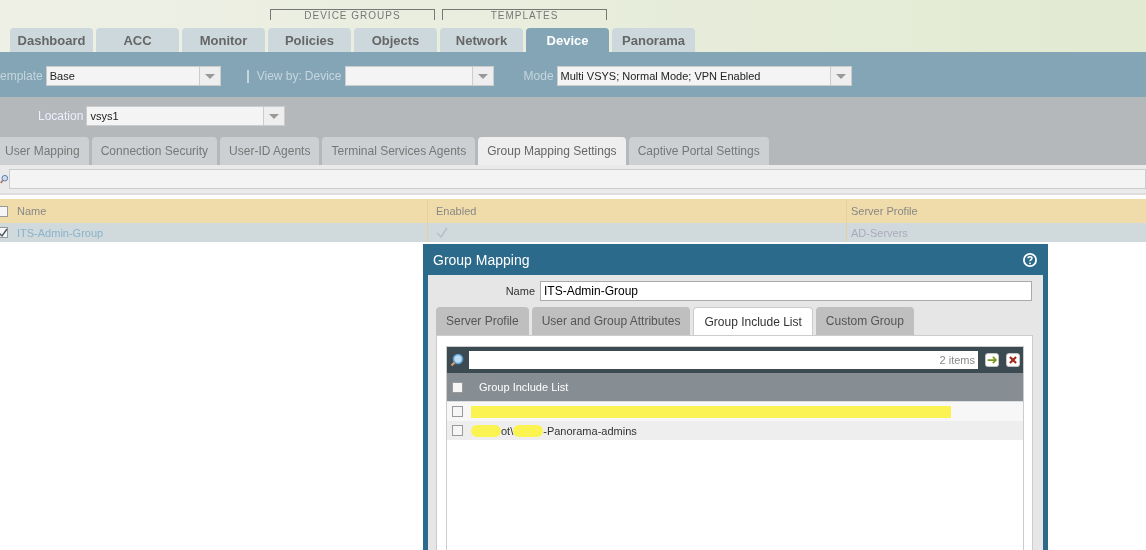 The image size is (1146, 550). What do you see at coordinates (21, 76) in the screenshot?
I see `template-label: emplate` at bounding box center [21, 76].